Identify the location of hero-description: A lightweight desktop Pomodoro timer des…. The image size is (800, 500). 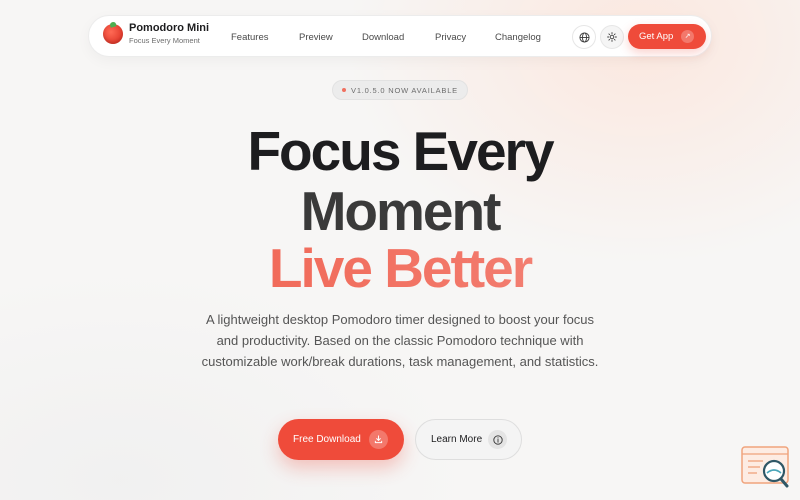
(400, 340).